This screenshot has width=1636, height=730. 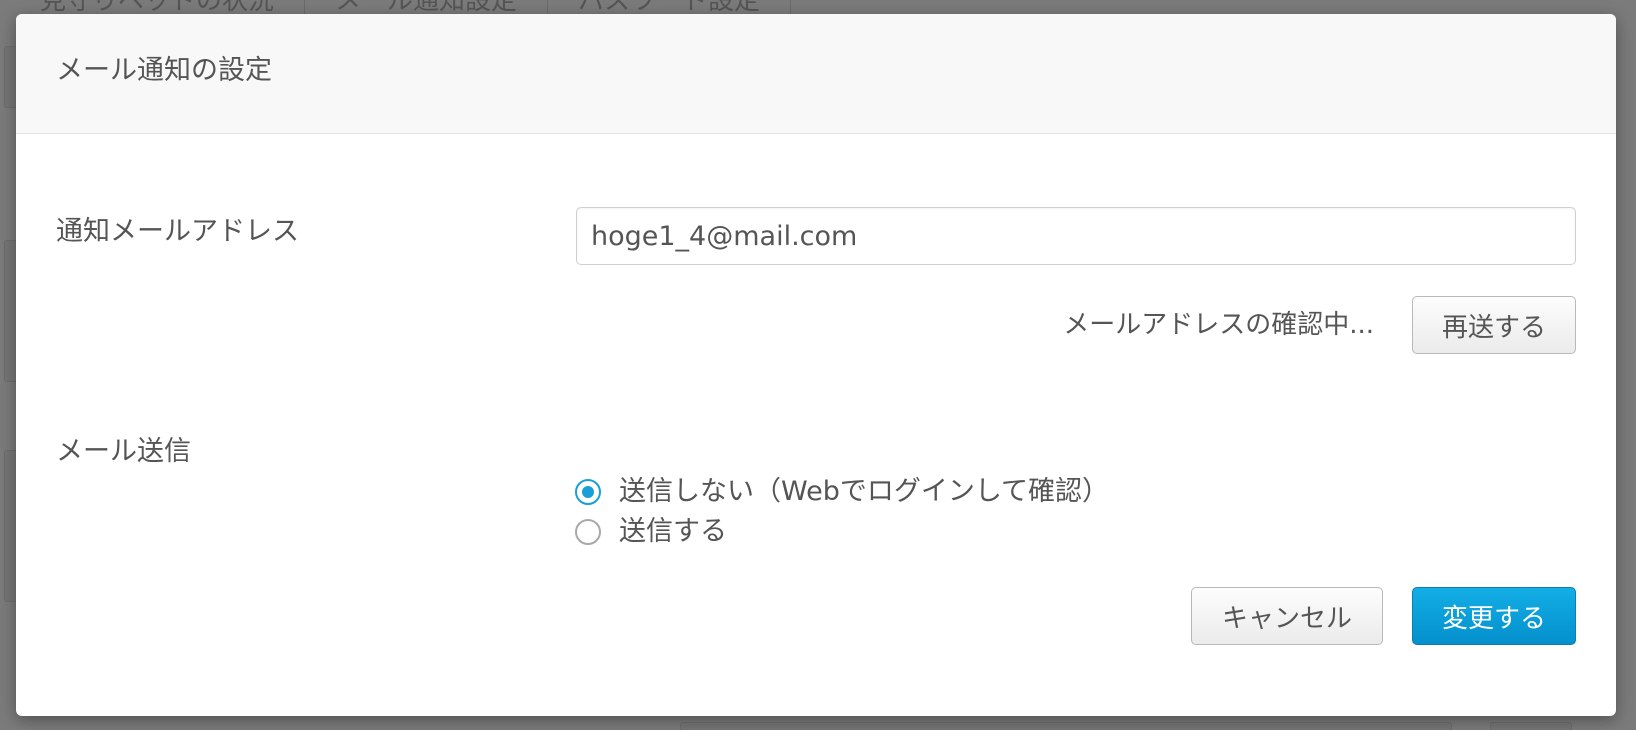 I want to click on resend-button: 再送する, so click(x=1494, y=325).